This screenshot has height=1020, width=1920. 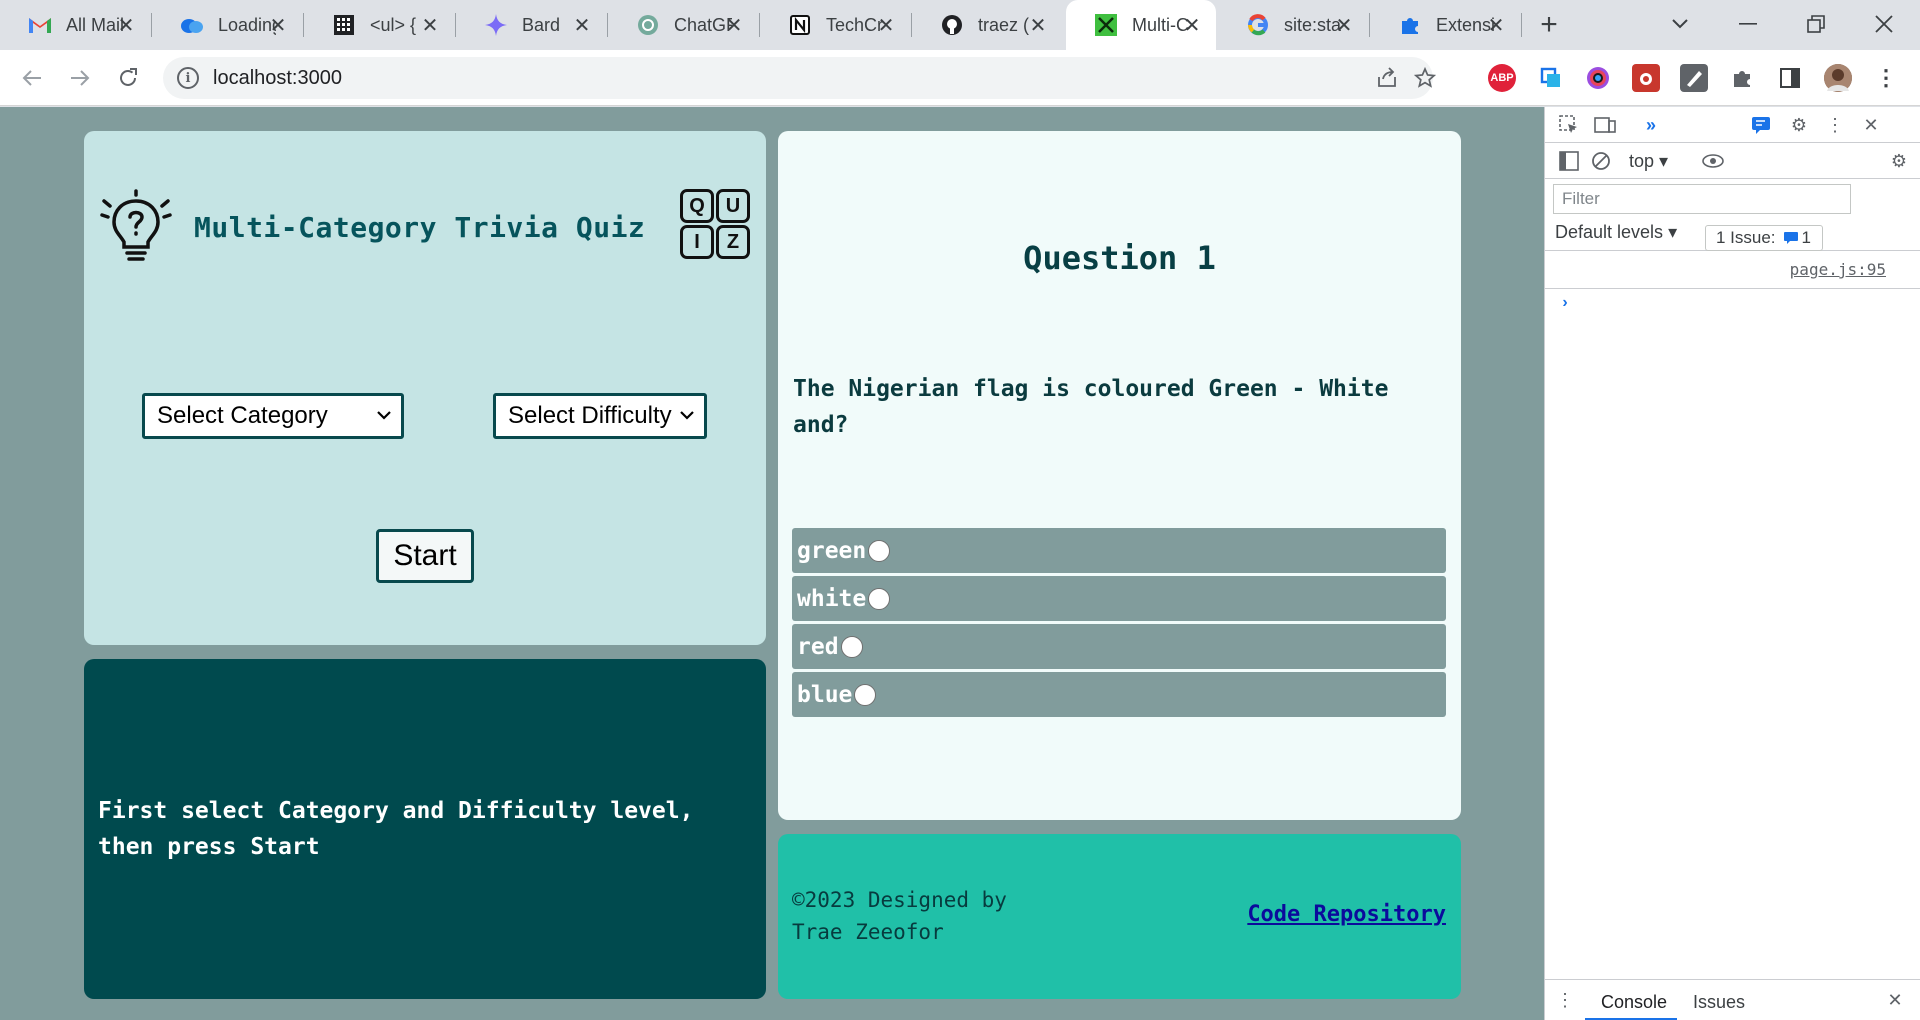 I want to click on forward-arrow-icon, so click(x=80, y=78).